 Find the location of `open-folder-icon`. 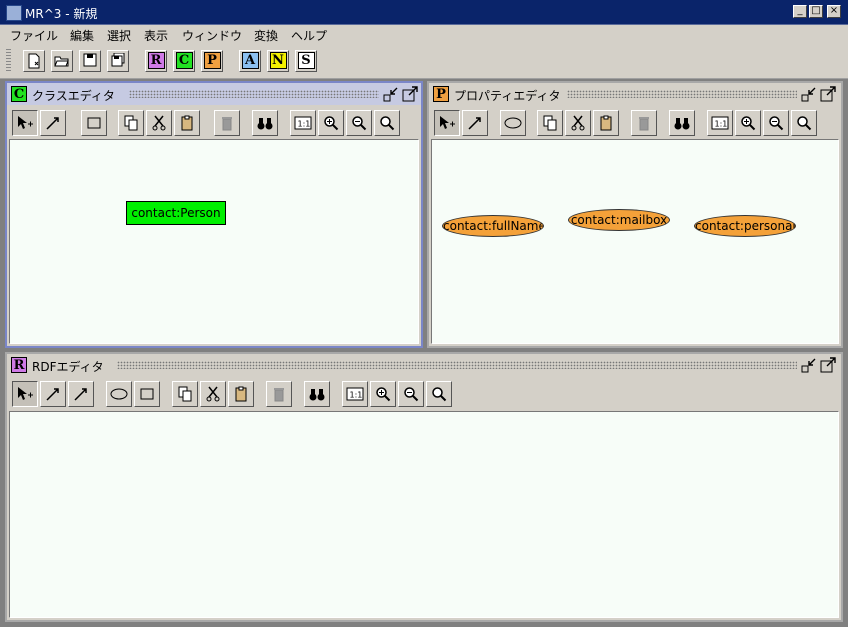

open-folder-icon is located at coordinates (61, 61).